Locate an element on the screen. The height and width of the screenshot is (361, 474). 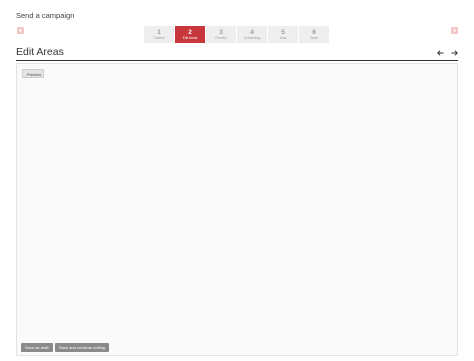
step-content: 1 Content is located at coordinates (159, 34).